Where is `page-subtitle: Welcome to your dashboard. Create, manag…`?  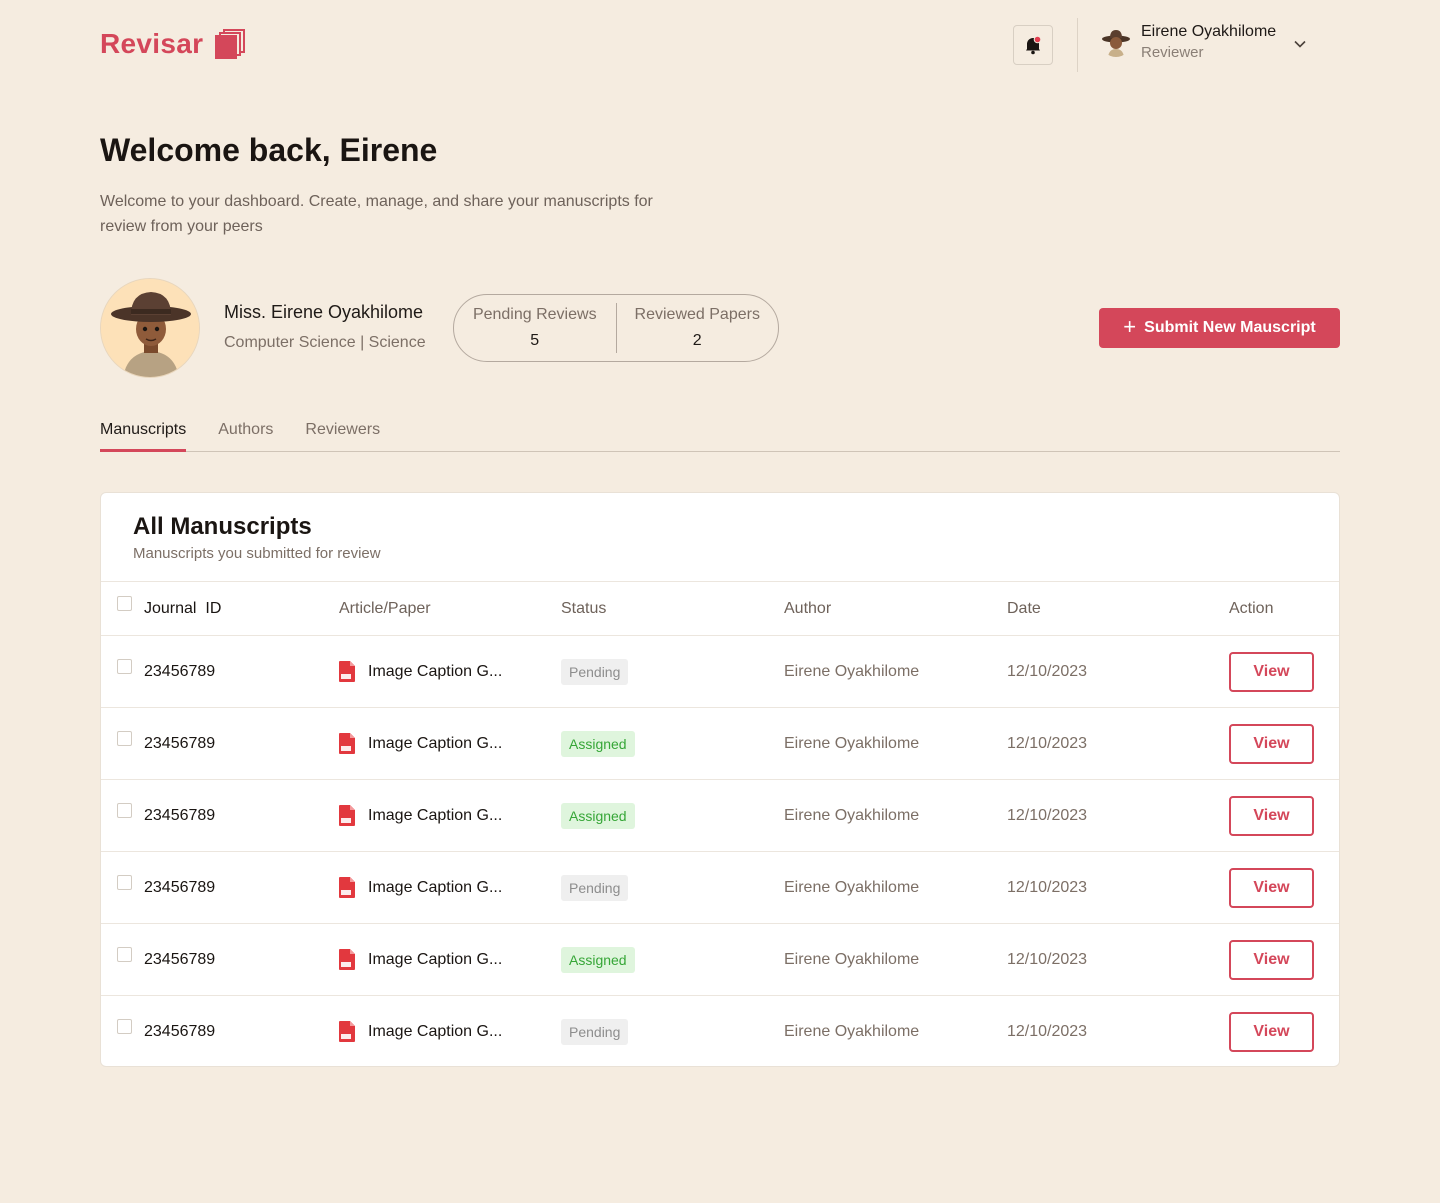 page-subtitle: Welcome to your dashboard. Create, manag… is located at coordinates (376, 214).